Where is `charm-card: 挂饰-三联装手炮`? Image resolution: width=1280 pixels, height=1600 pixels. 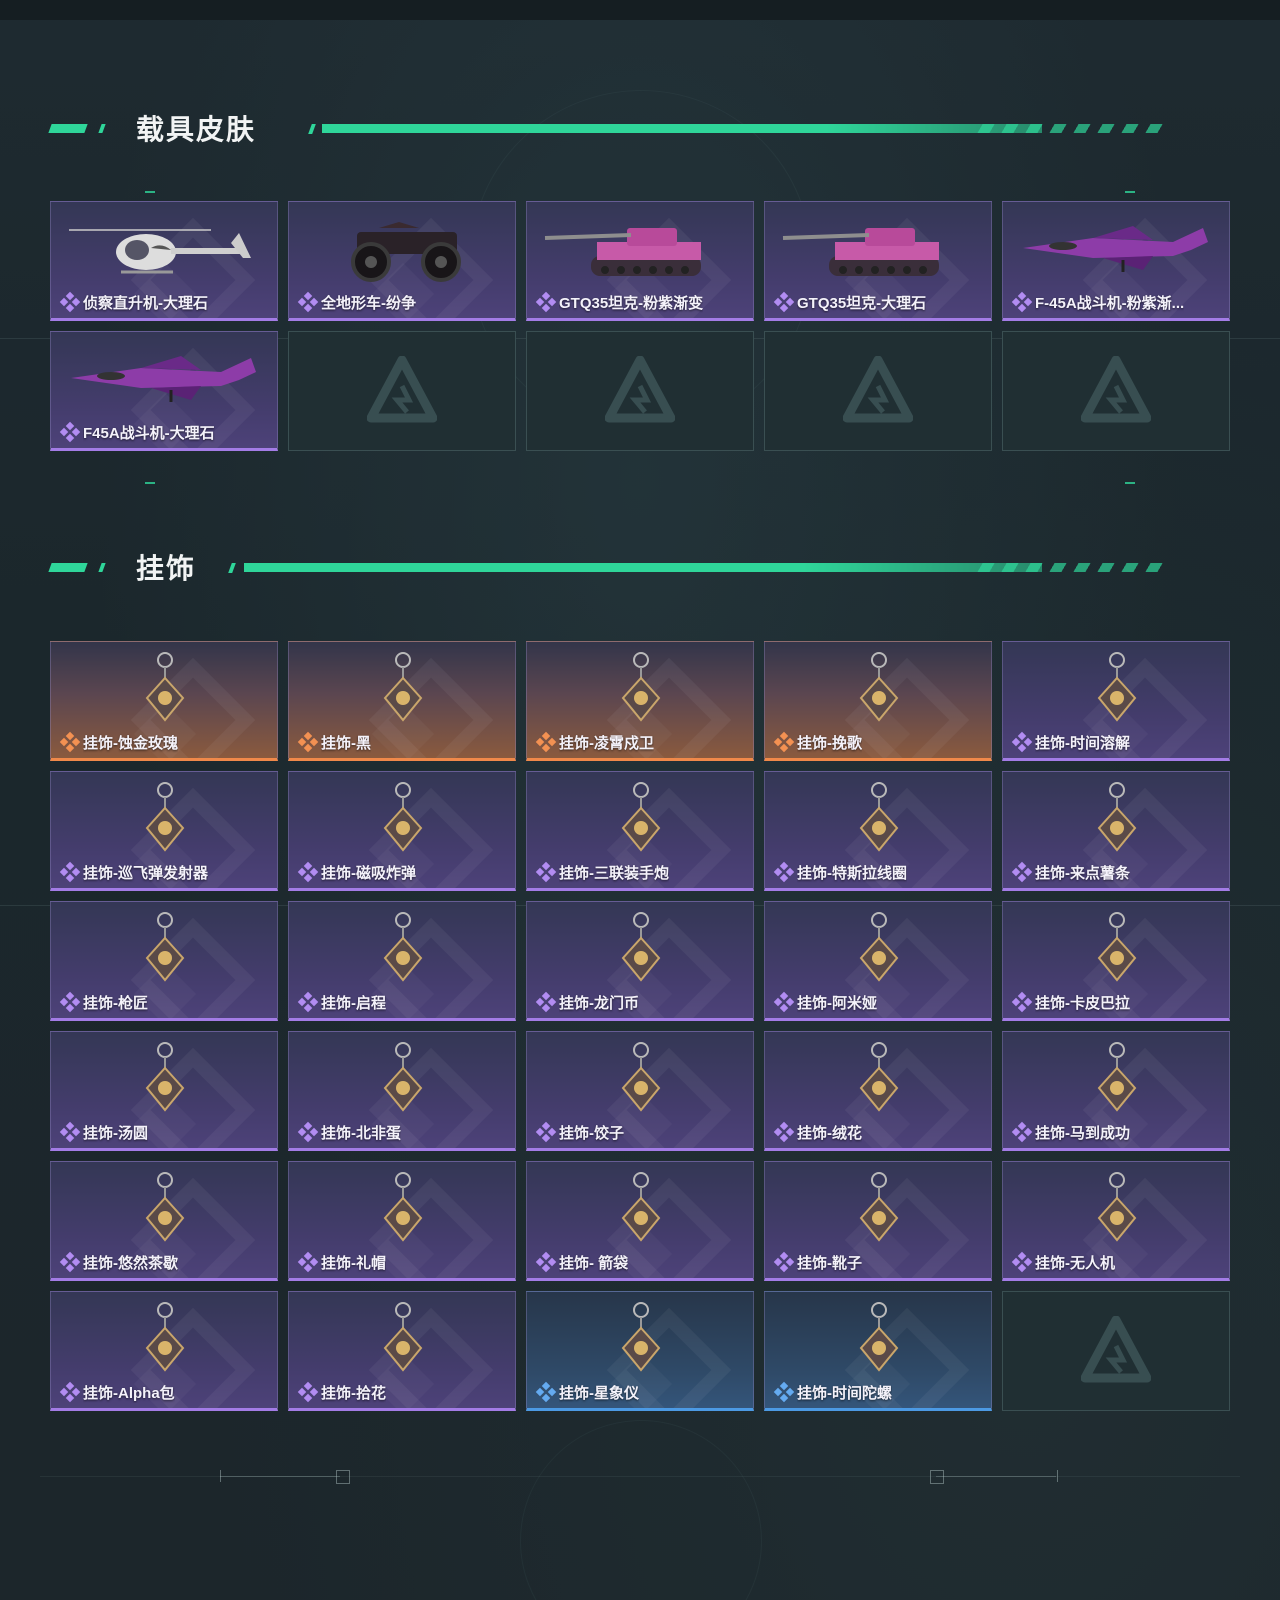 charm-card: 挂饰-三联装手炮 is located at coordinates (640, 831).